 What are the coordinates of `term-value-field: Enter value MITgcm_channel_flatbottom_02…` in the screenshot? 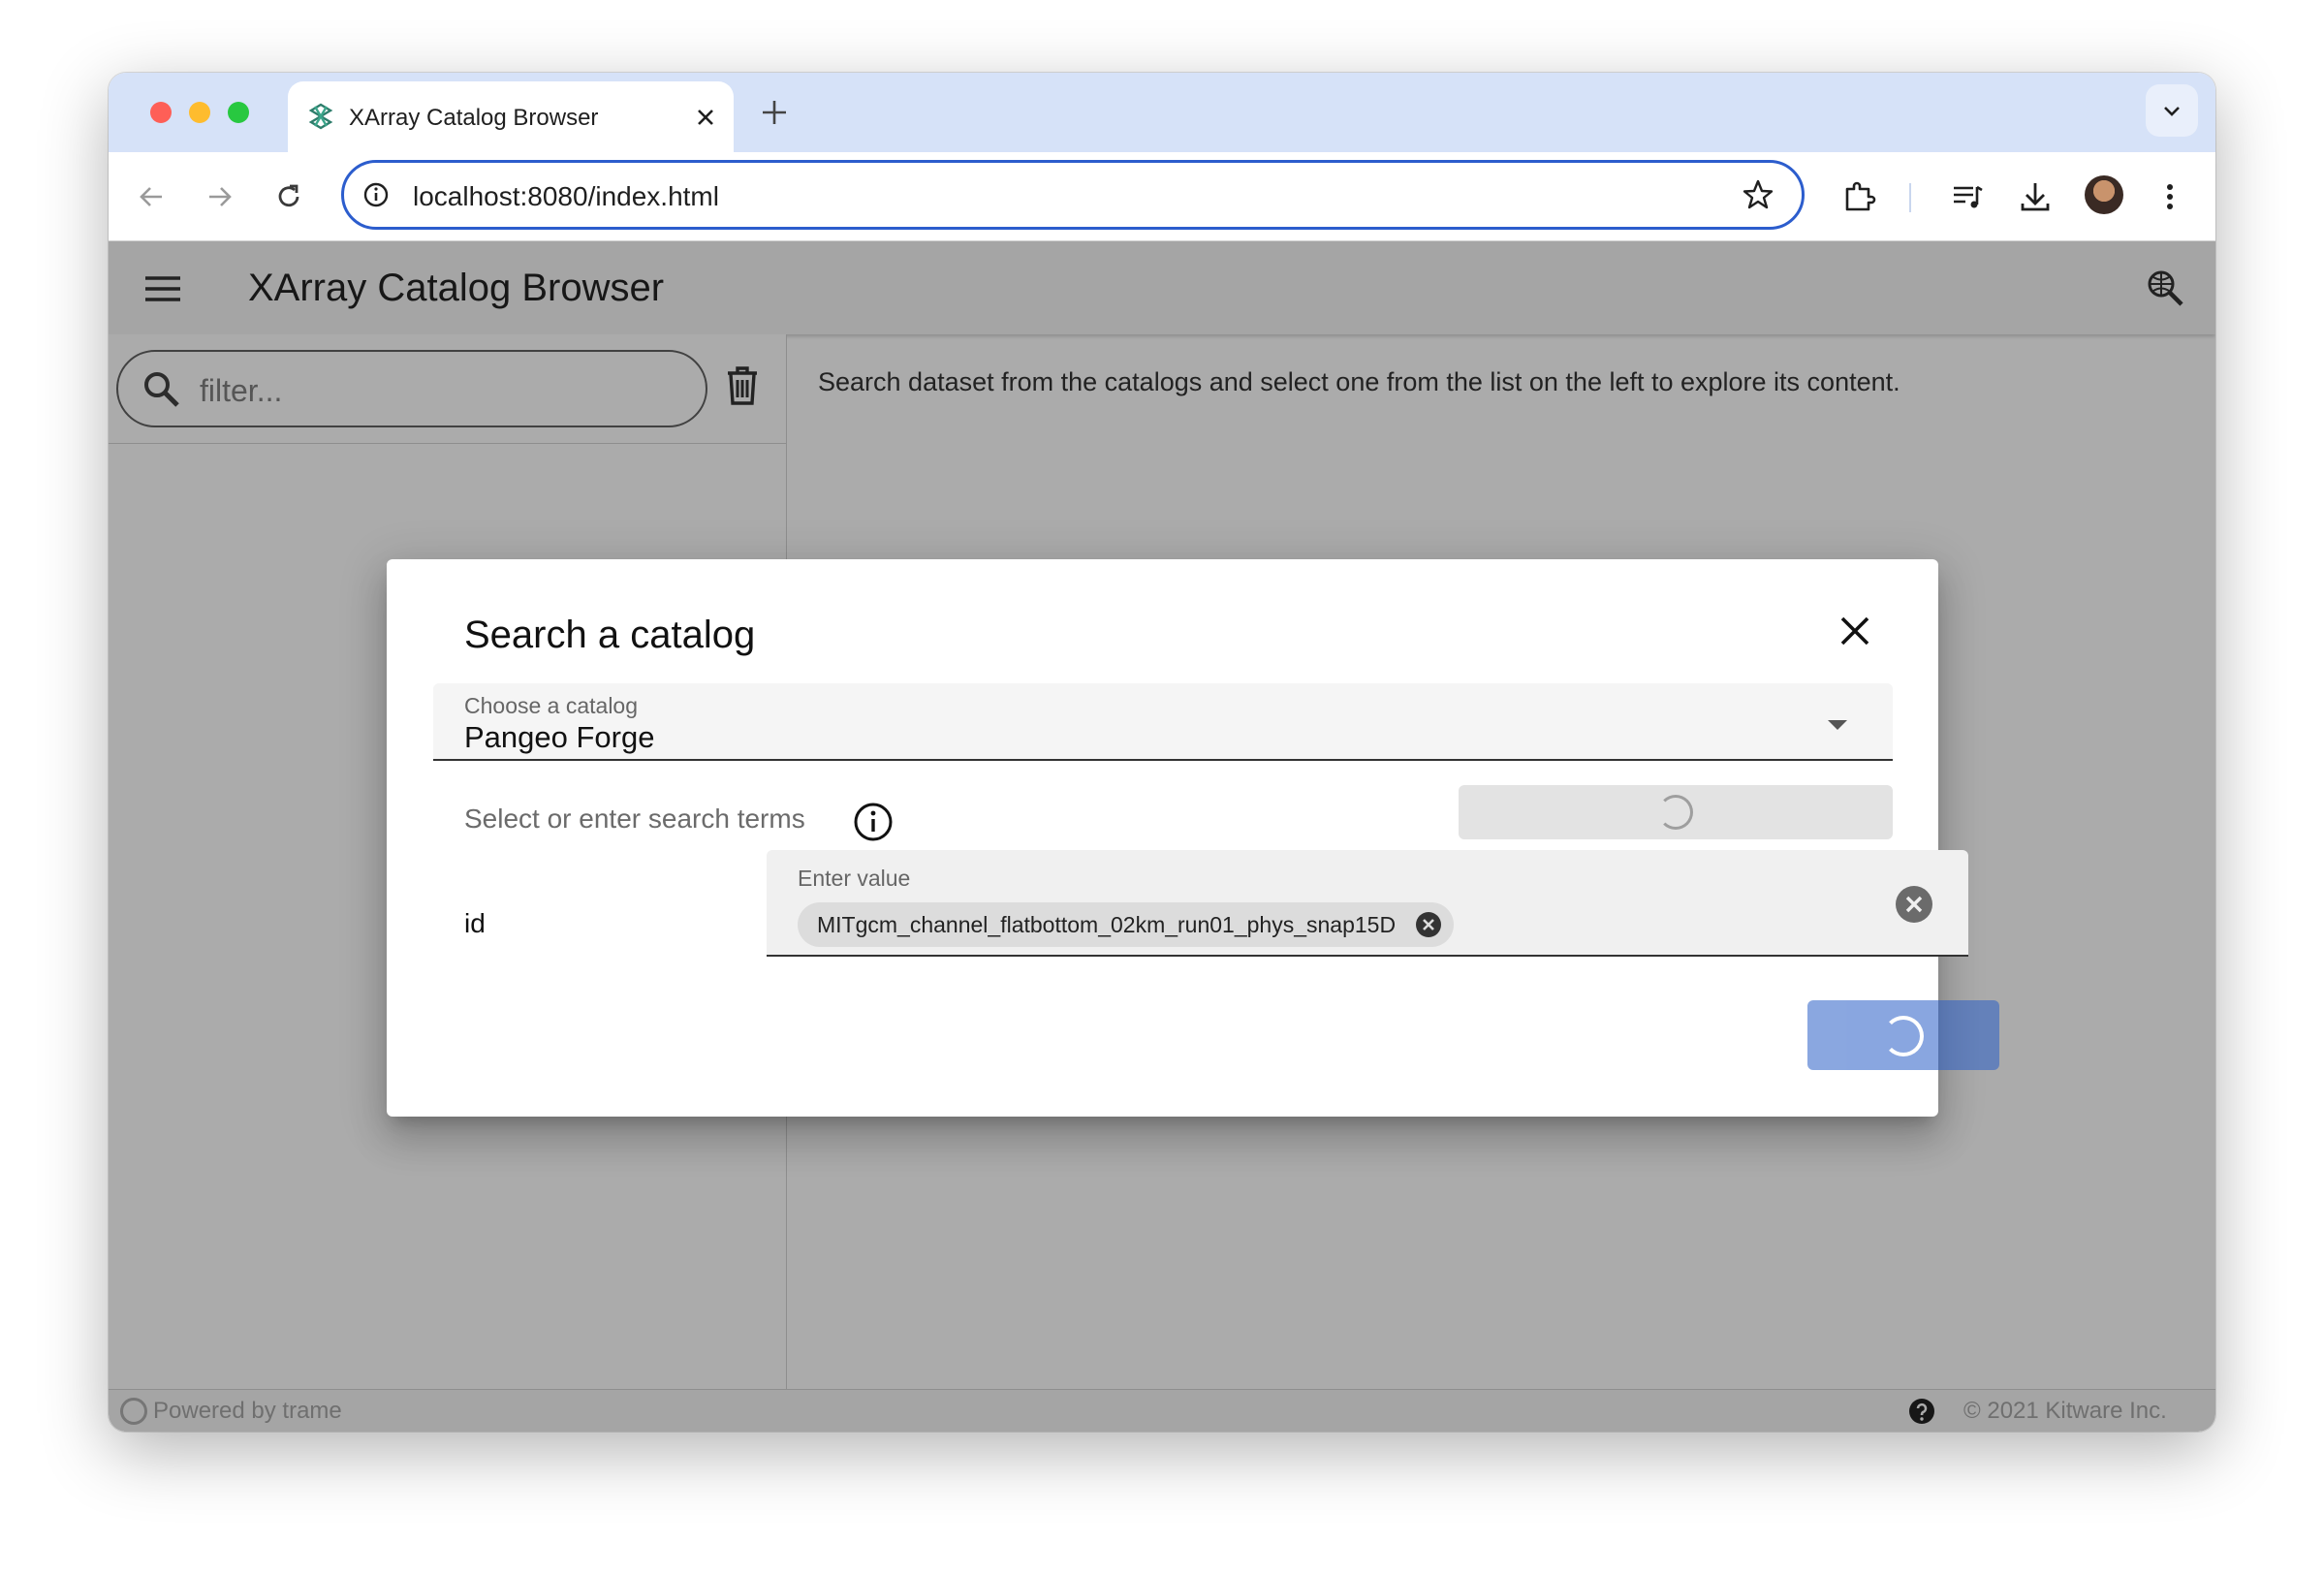 It's located at (1367, 903).